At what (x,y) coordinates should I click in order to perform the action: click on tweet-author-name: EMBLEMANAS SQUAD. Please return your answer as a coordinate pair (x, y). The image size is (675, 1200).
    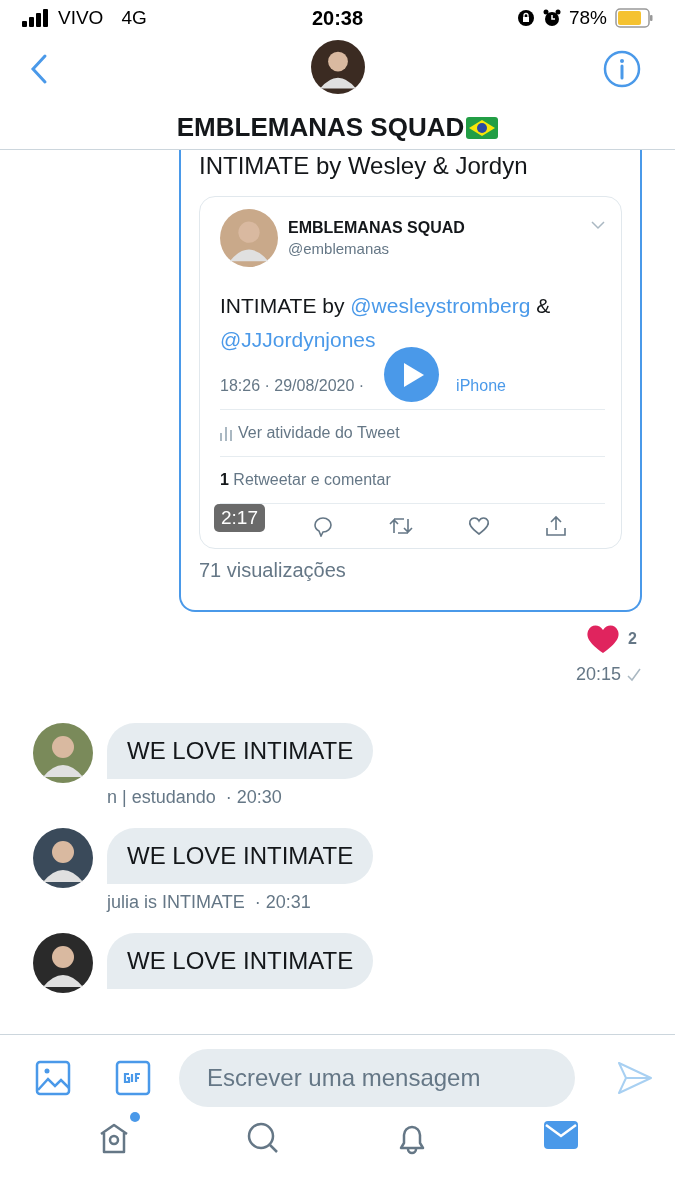
    Looking at the image, I should click on (377, 228).